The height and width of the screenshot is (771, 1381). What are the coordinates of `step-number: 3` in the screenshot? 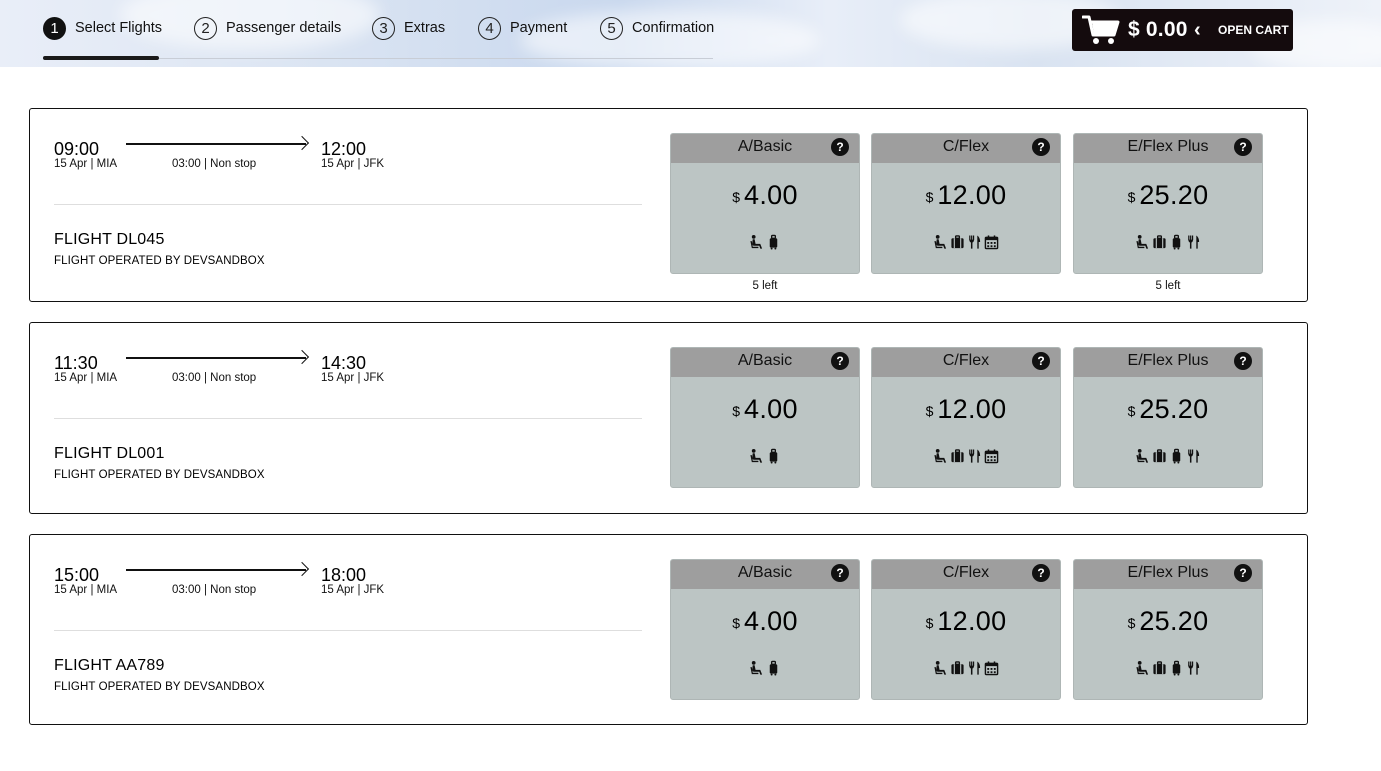 It's located at (383, 28).